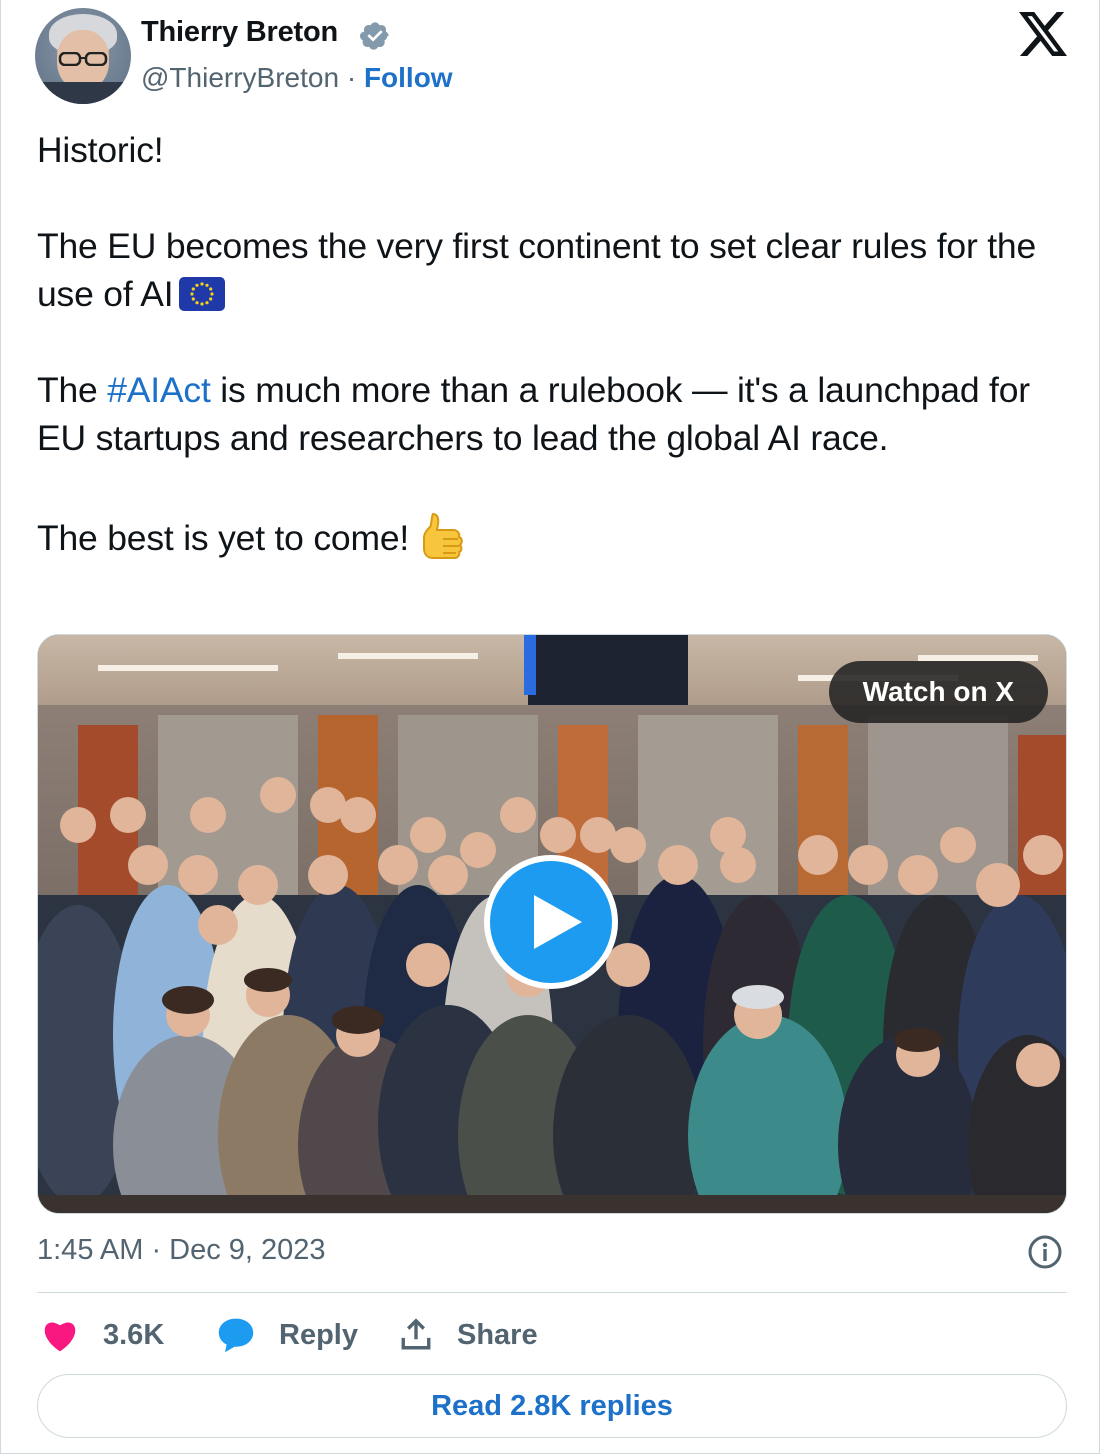  Describe the element at coordinates (240, 77) in the screenshot. I see `author-handle: @ThierryBreton` at that location.